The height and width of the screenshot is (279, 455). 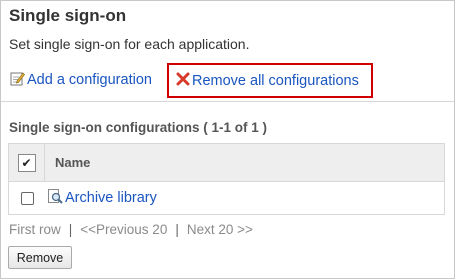 I want to click on page-title: Single sign-on, so click(x=68, y=15).